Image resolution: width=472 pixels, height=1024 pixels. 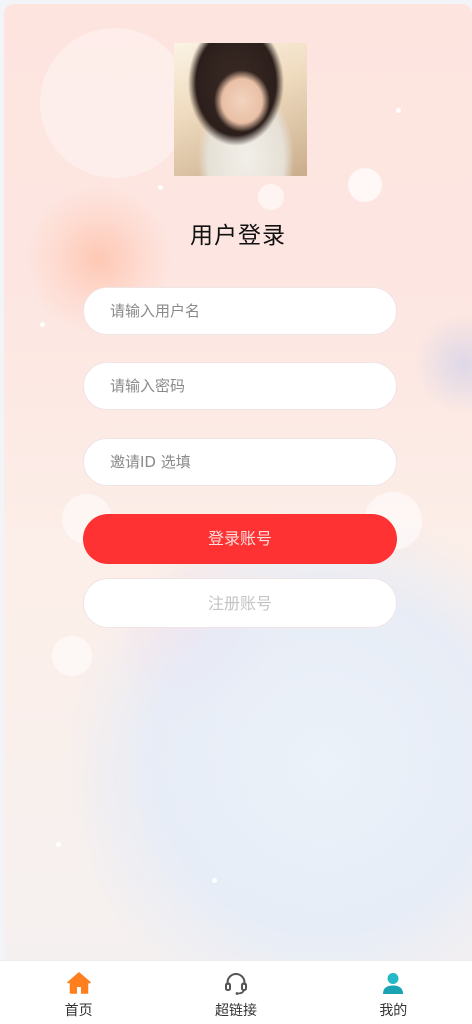 I want to click on tab-links: 超链接, so click(x=235, y=992).